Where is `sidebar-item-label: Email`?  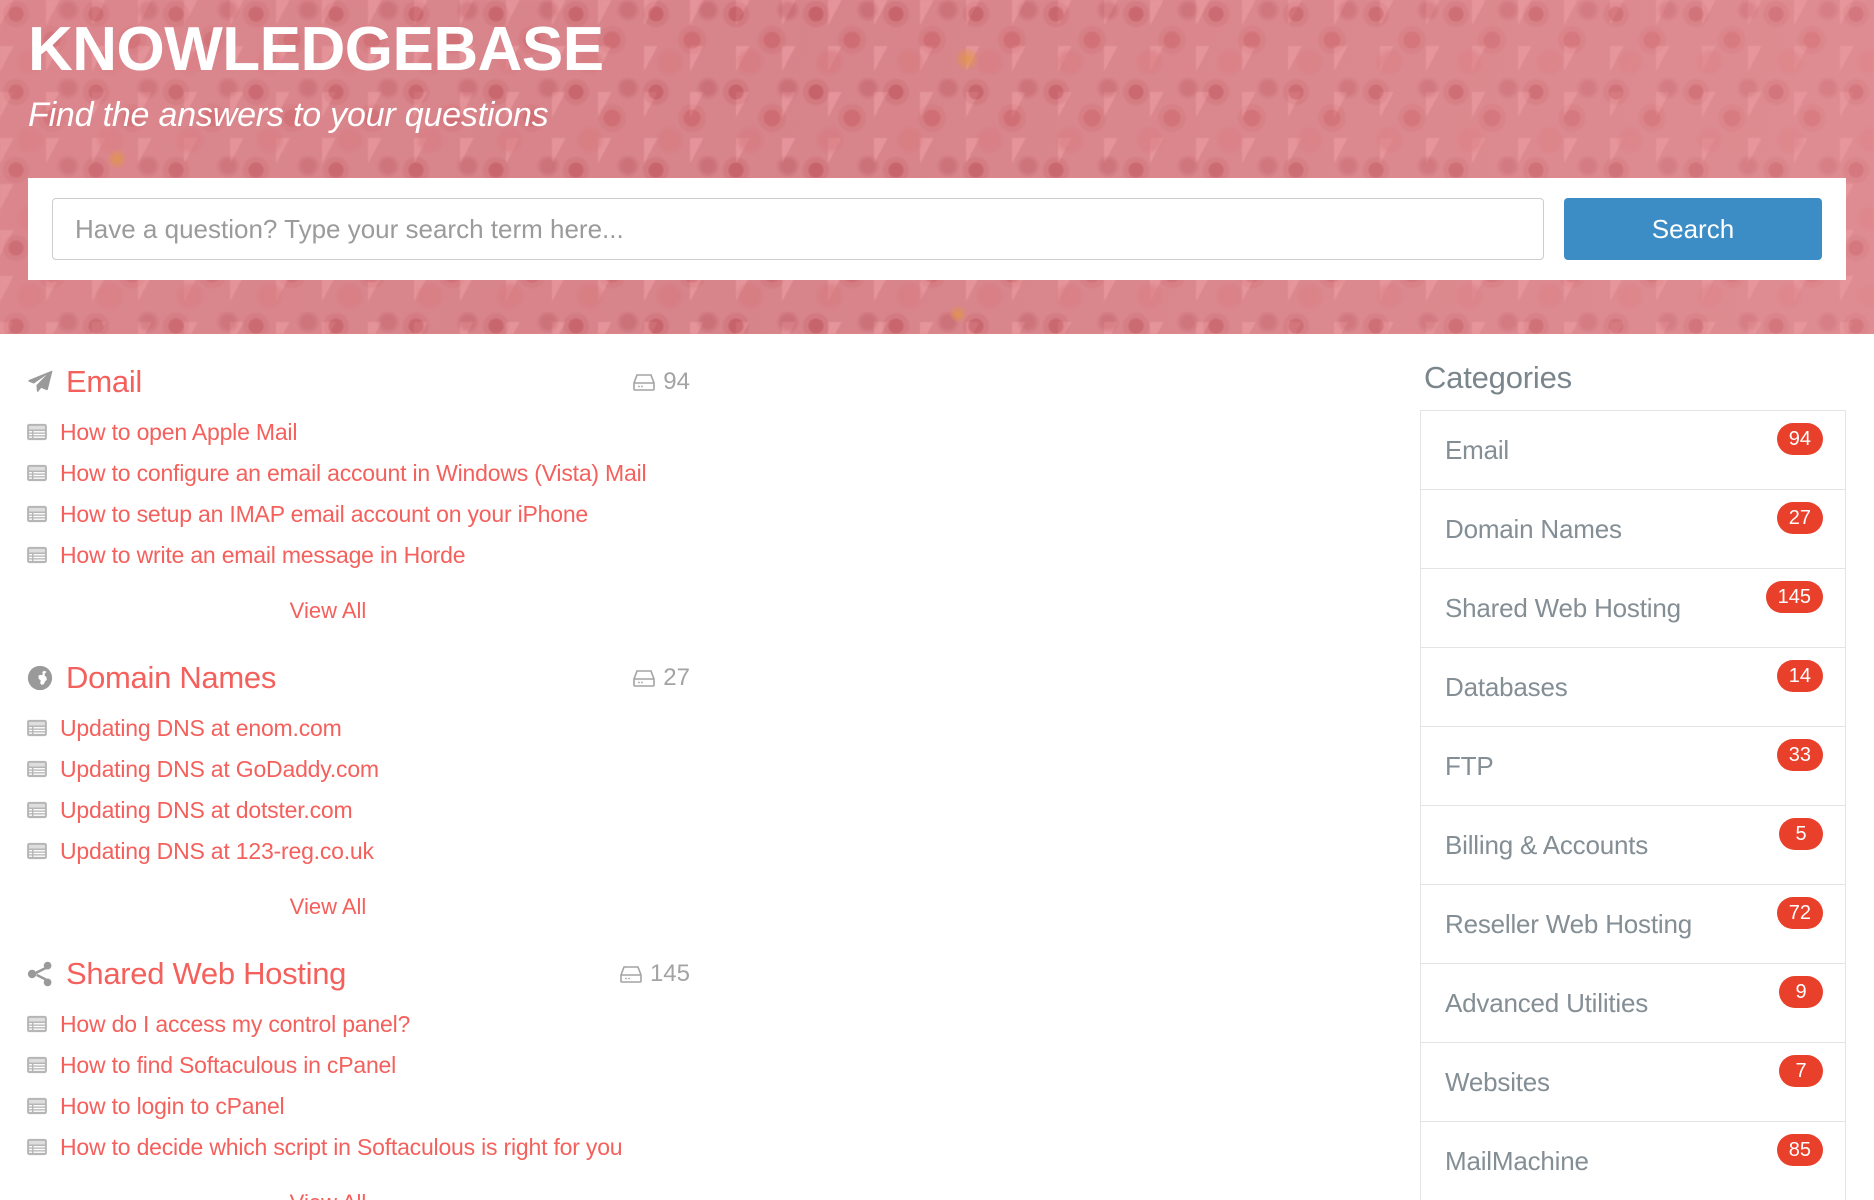
sidebar-item-label: Email is located at coordinates (1477, 449).